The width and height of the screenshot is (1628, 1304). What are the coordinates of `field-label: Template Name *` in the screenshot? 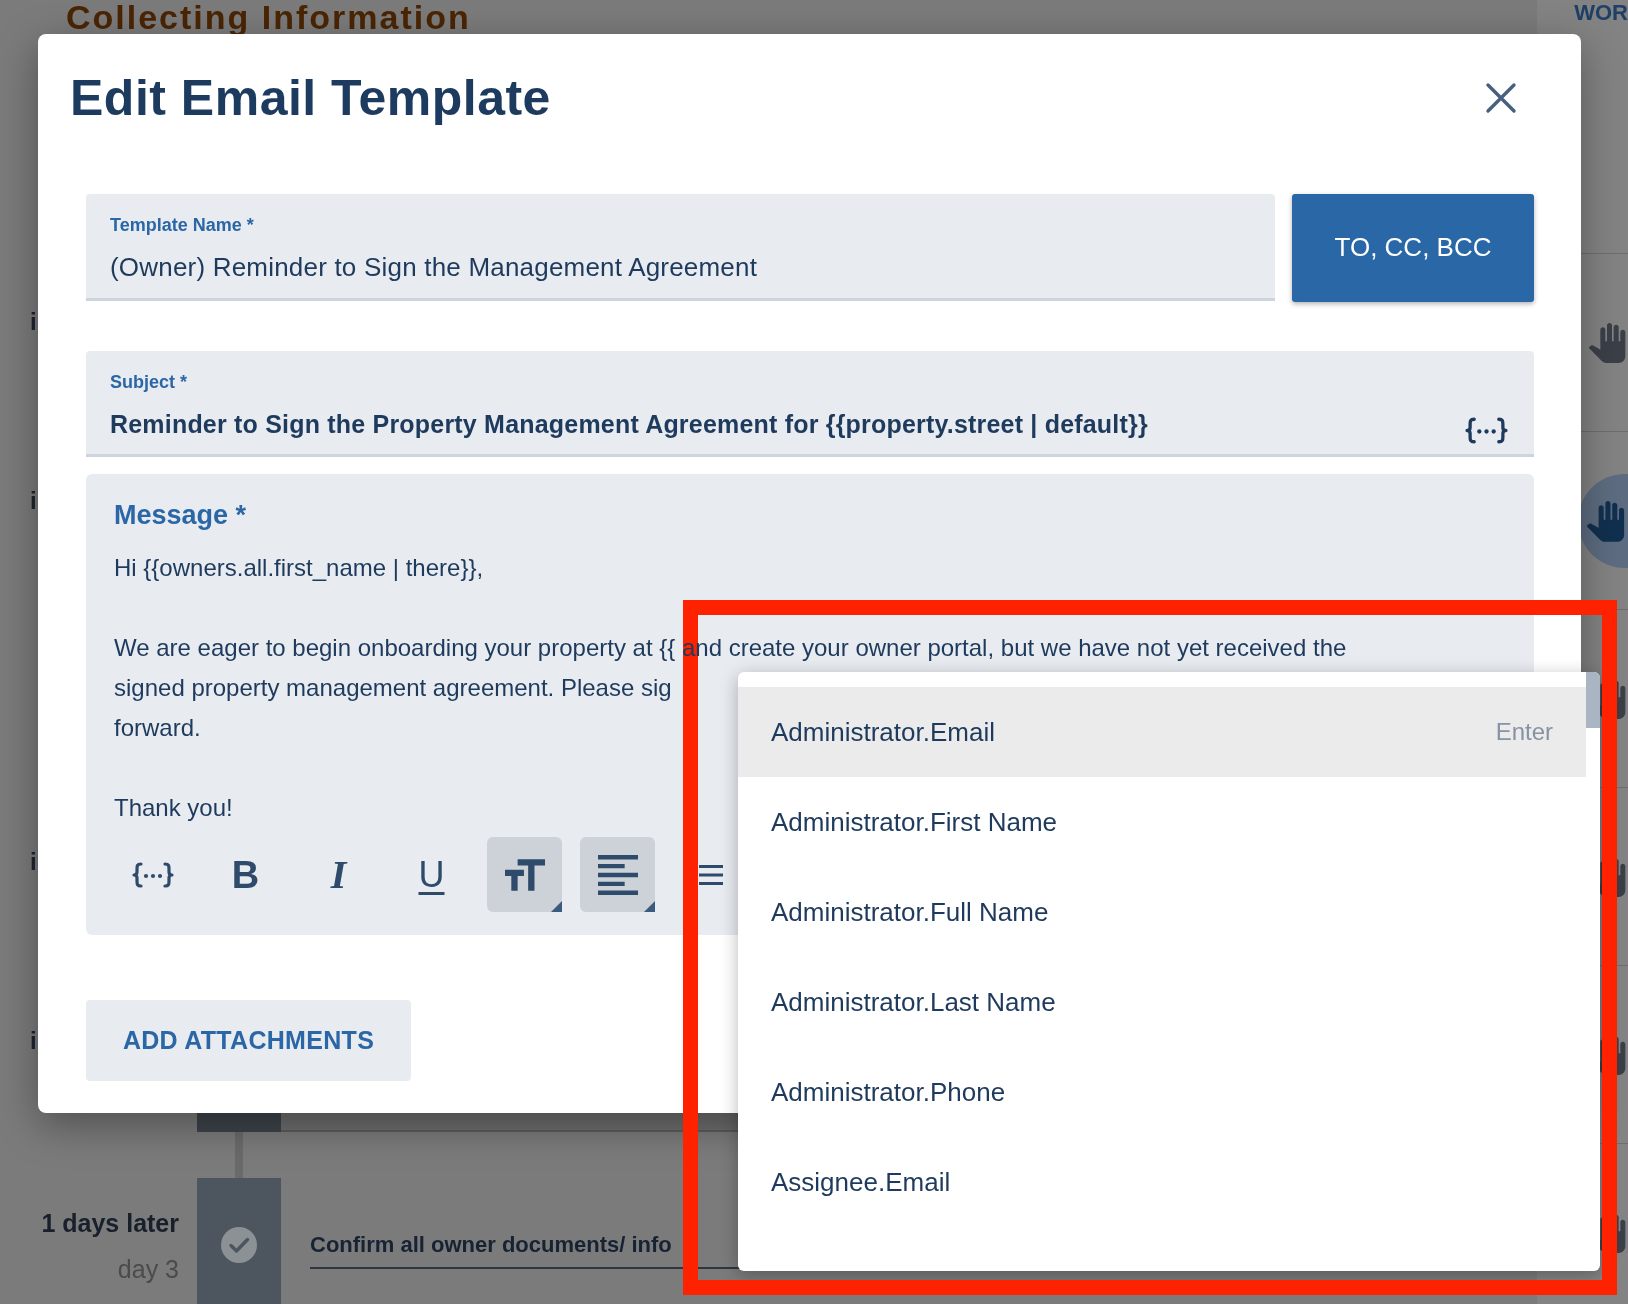 It's located at (182, 224).